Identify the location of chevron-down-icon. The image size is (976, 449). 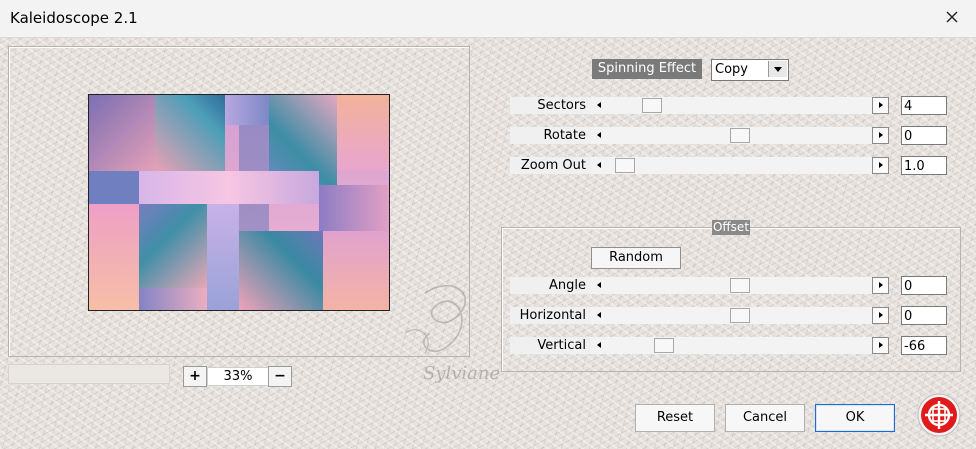
(777, 69).